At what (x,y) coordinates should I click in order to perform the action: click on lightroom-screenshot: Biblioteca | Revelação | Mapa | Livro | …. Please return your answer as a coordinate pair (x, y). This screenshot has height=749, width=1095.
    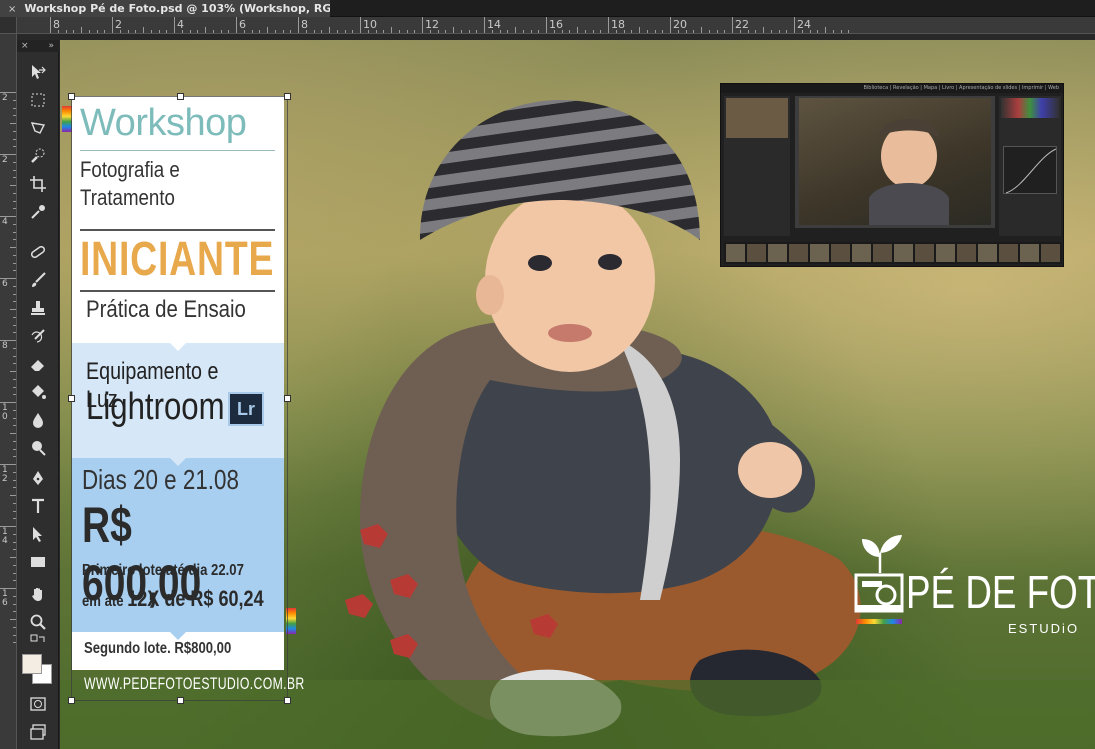
    Looking at the image, I should click on (892, 175).